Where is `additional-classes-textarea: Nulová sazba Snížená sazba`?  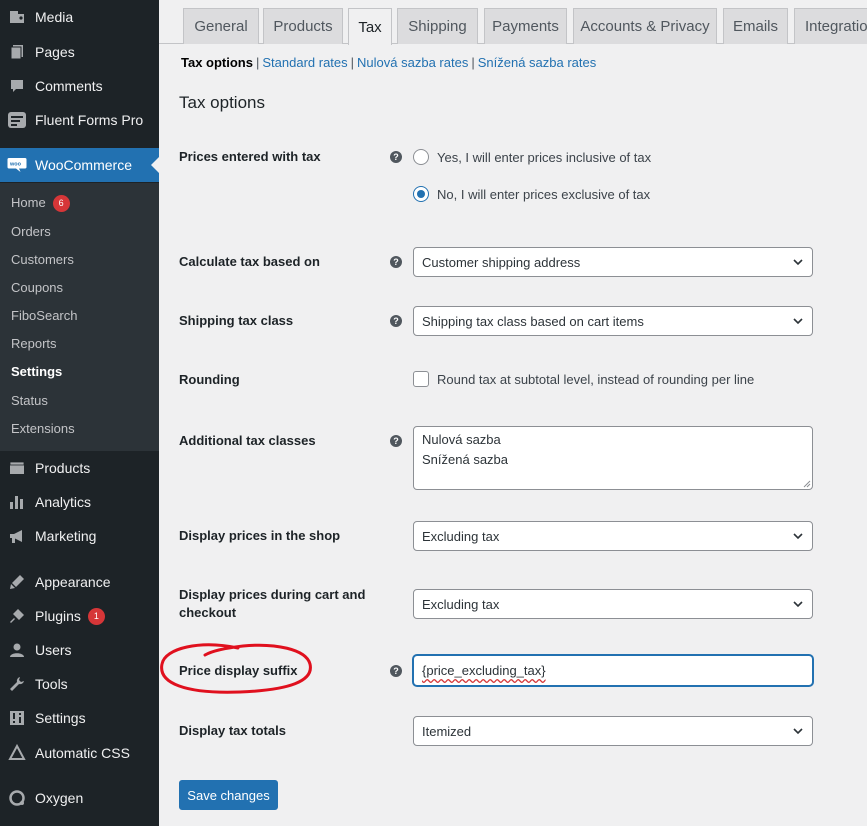 additional-classes-textarea: Nulová sazba Snížená sazba is located at coordinates (613, 458).